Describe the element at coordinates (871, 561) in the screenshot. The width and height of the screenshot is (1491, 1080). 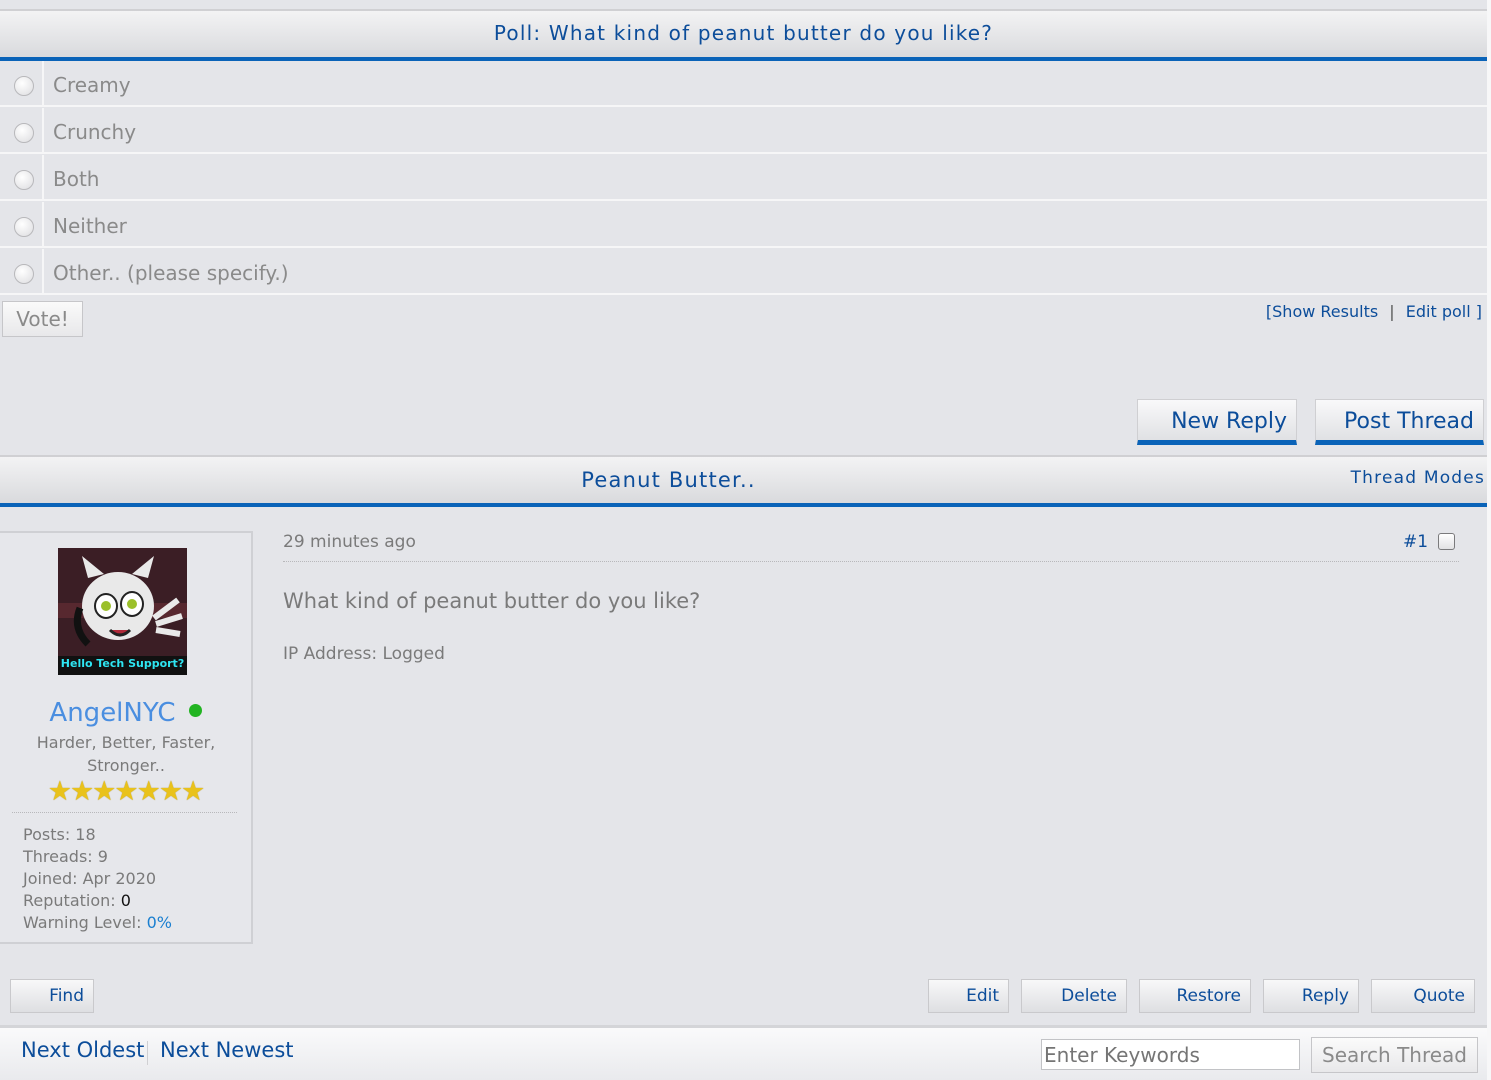
I see `post-meta-divider` at that location.